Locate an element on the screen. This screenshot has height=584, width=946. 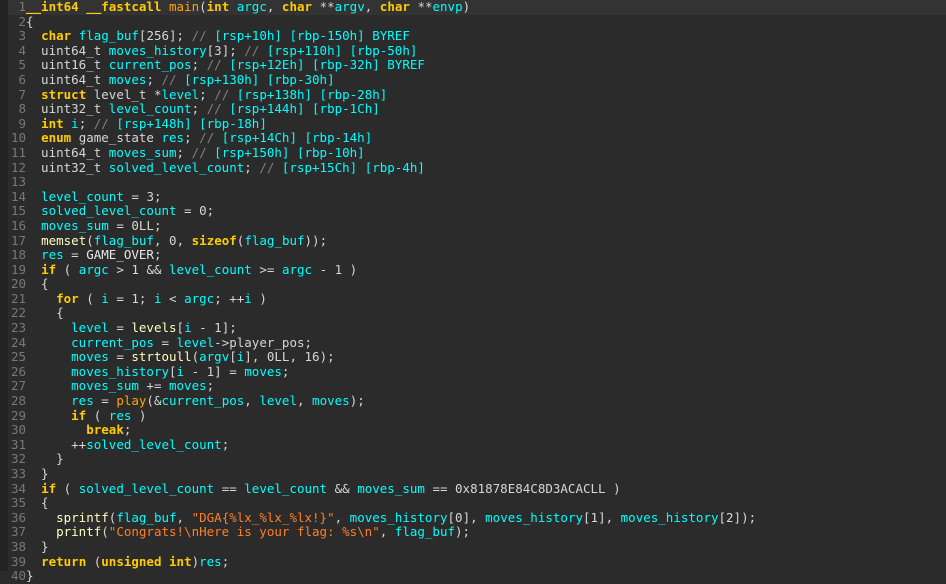
code-text: moves_sum += moves; is located at coordinates (120, 386).